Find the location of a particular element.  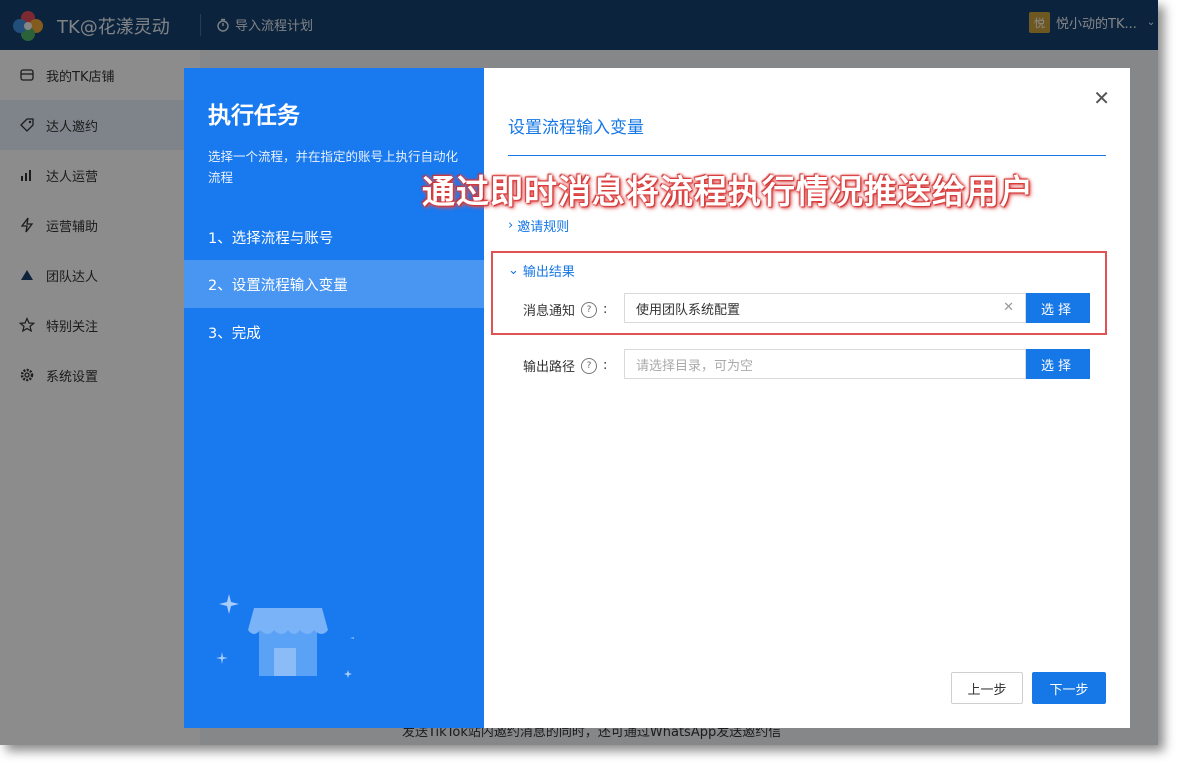

chevron-down-icon: ⌄ is located at coordinates (513, 270).